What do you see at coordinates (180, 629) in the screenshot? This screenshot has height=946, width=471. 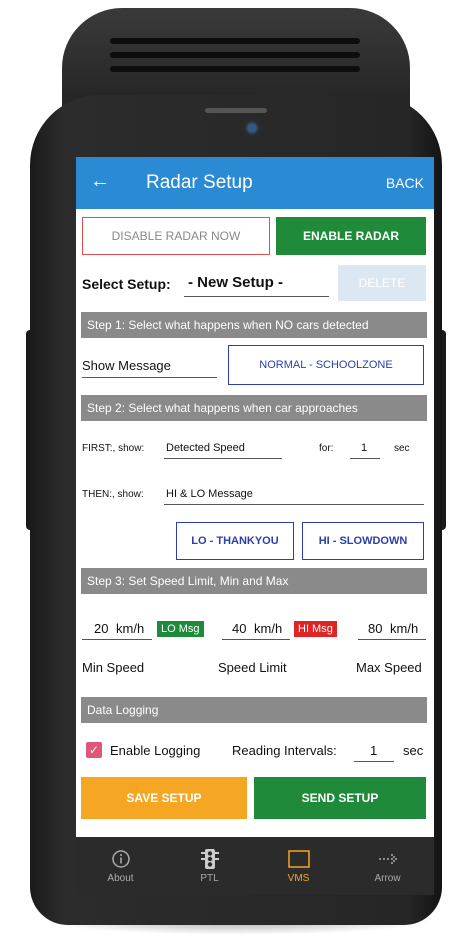 I see `lo-msg-badge: LO Msg` at bounding box center [180, 629].